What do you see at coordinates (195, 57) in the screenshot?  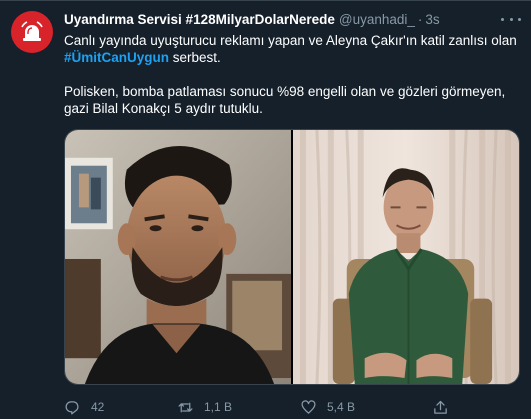 I see `tweet-line-2-rest: serbest.` at bounding box center [195, 57].